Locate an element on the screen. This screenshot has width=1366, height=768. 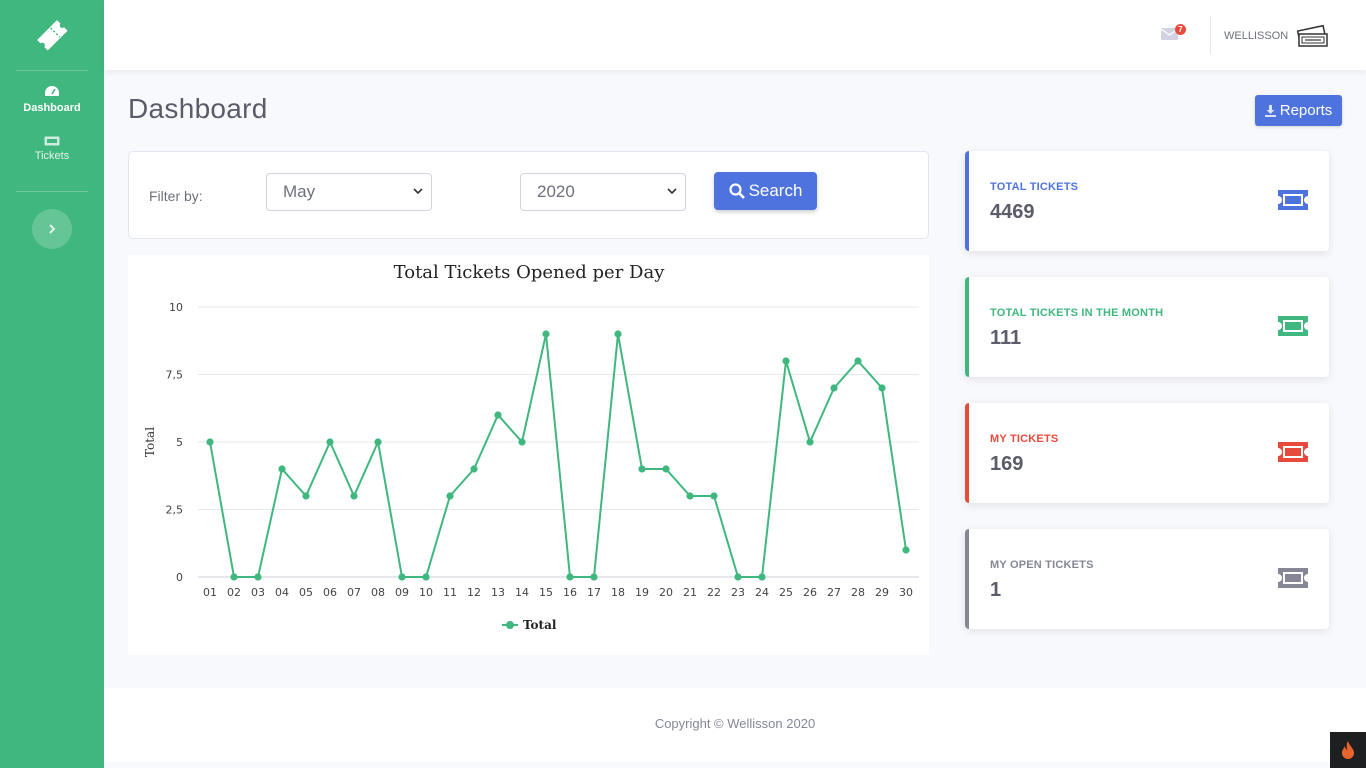
x-tick-label: 17 is located at coordinates (594, 592).